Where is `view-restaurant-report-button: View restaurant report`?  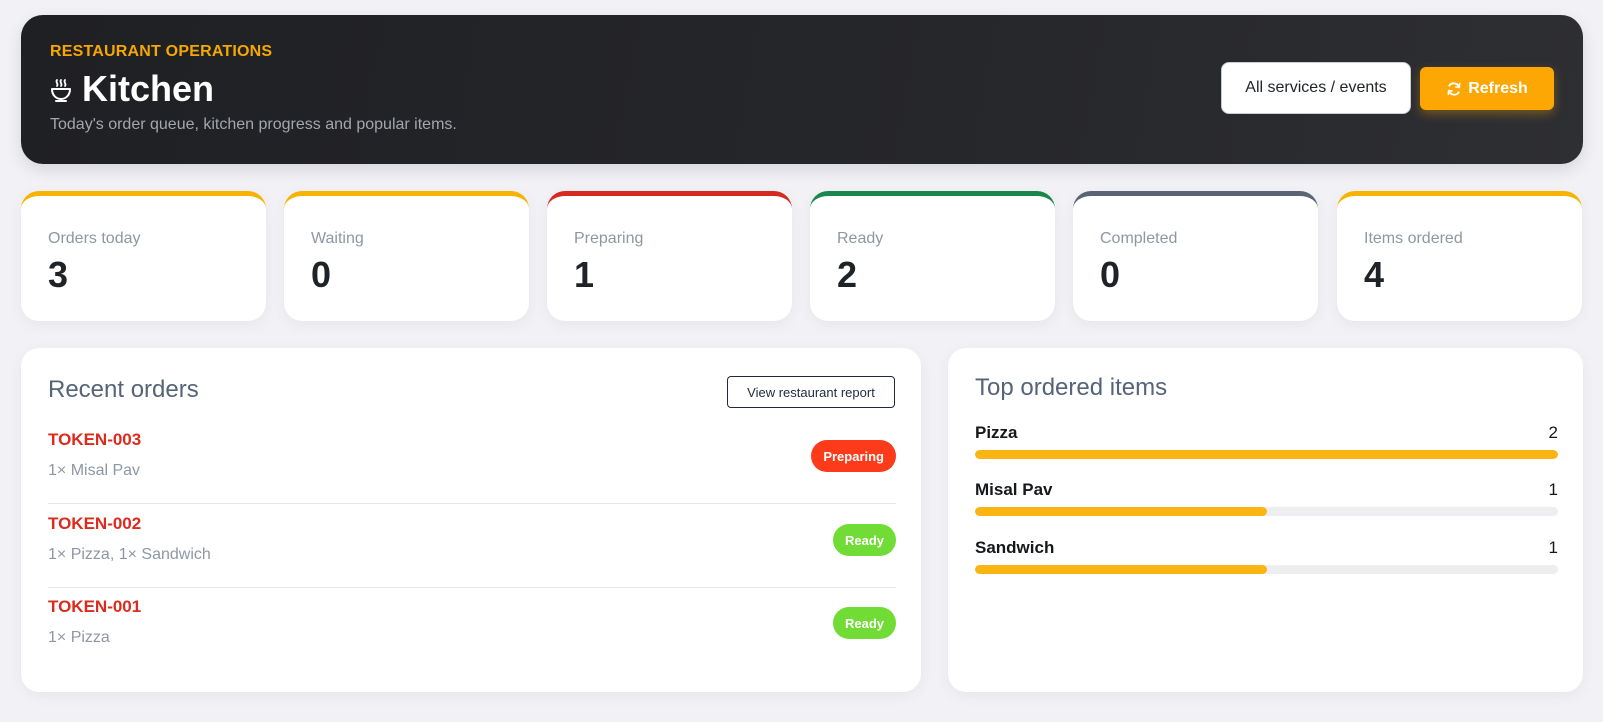
view-restaurant-report-button: View restaurant report is located at coordinates (811, 392).